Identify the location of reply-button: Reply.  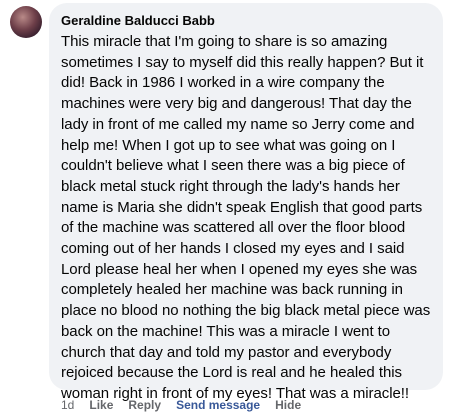
(144, 405).